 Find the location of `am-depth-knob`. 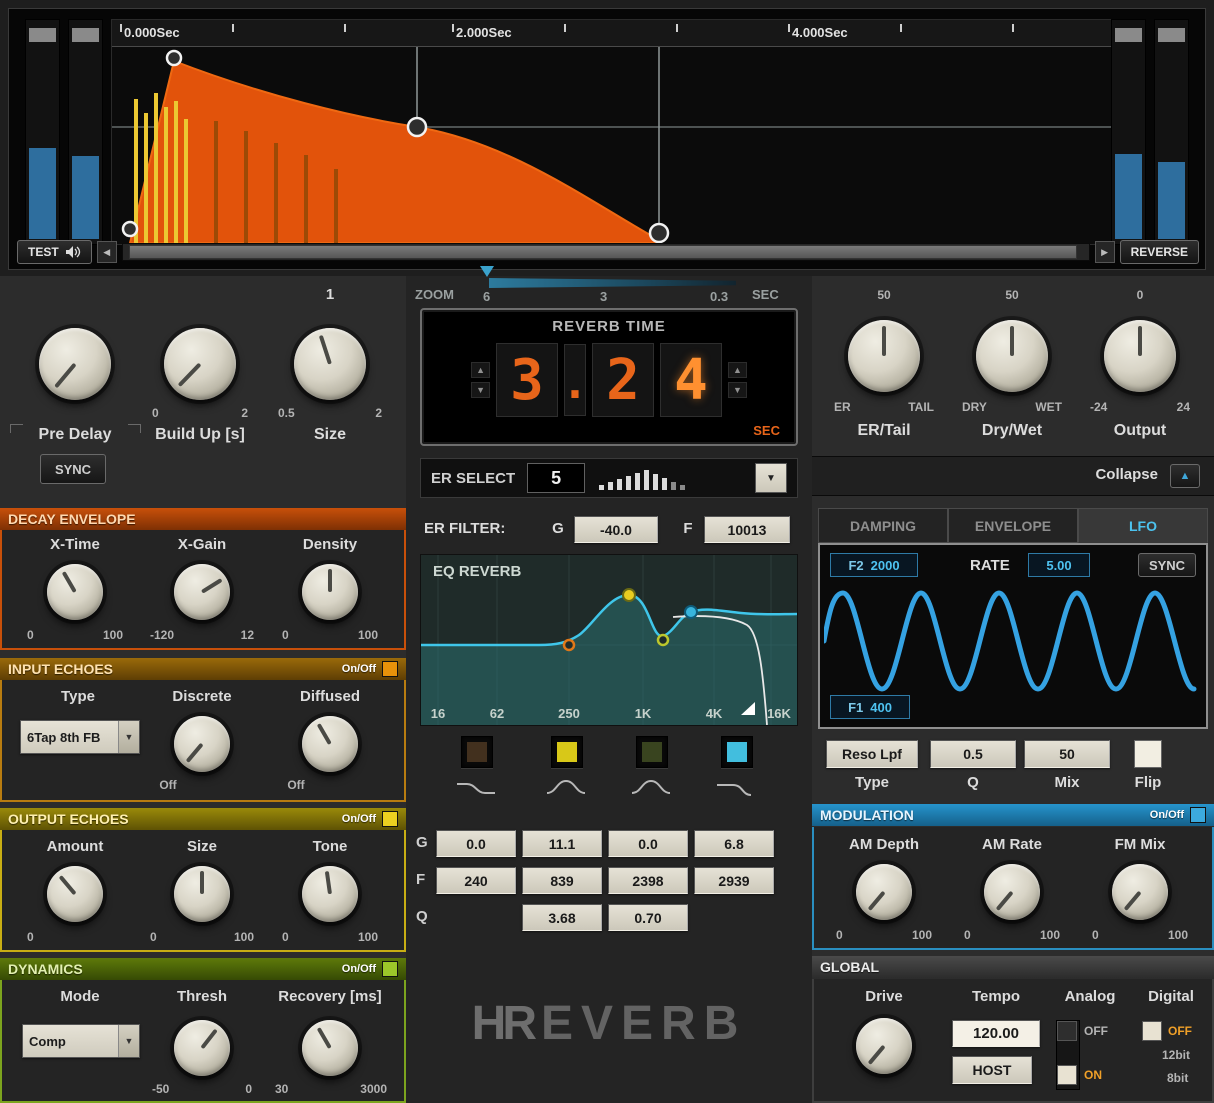

am-depth-knob is located at coordinates (884, 892).